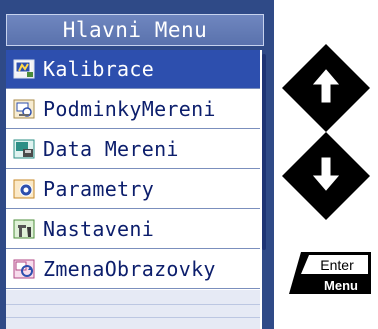  Describe the element at coordinates (111, 149) in the screenshot. I see `menu-item-label: Data Mereni` at that location.